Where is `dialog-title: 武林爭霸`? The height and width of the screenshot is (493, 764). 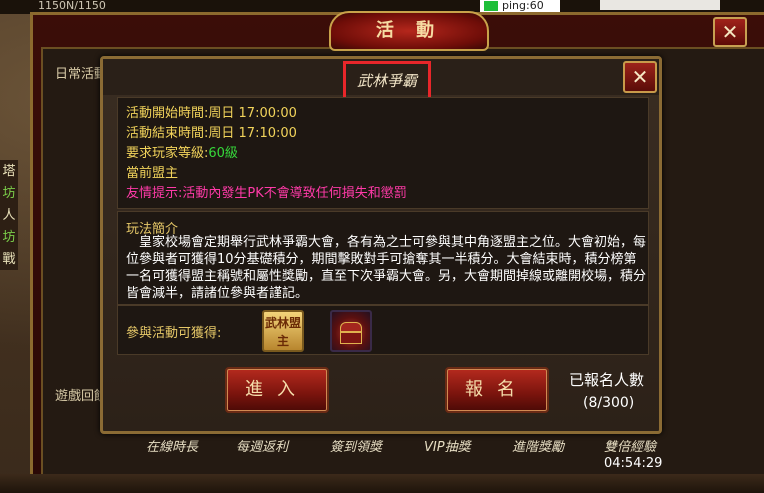 dialog-title: 武林爭霸 is located at coordinates (387, 81).